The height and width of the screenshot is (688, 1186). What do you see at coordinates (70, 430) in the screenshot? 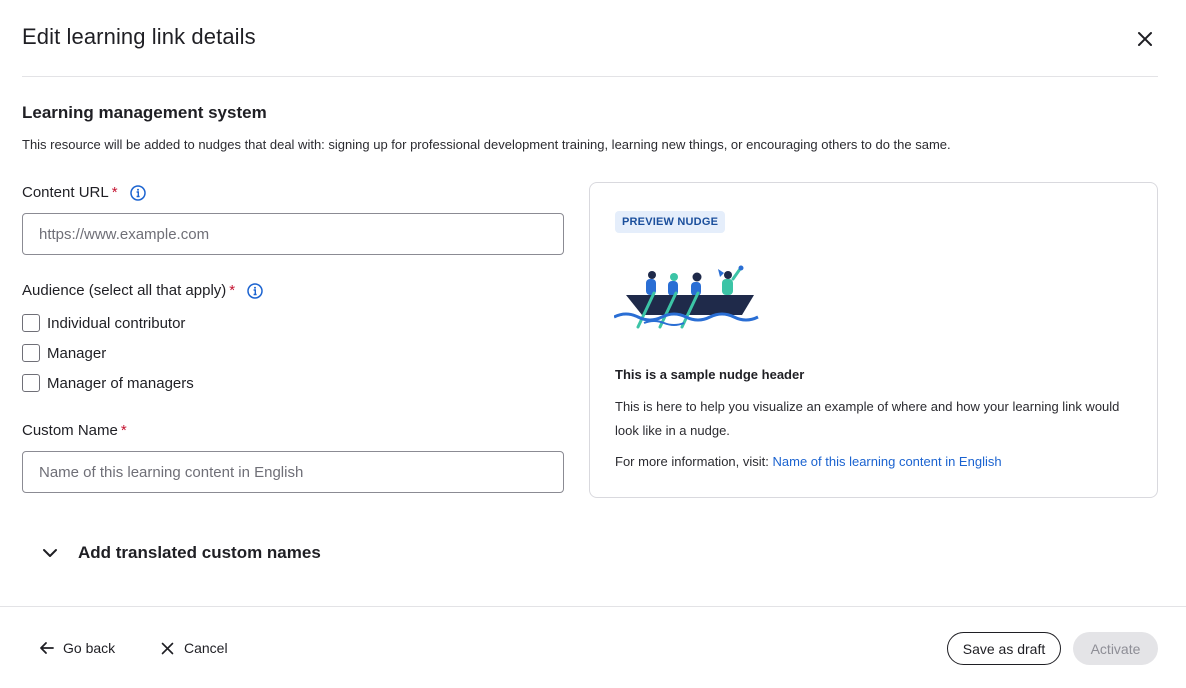
I see `custom-name-label-text: Custom Name` at bounding box center [70, 430].